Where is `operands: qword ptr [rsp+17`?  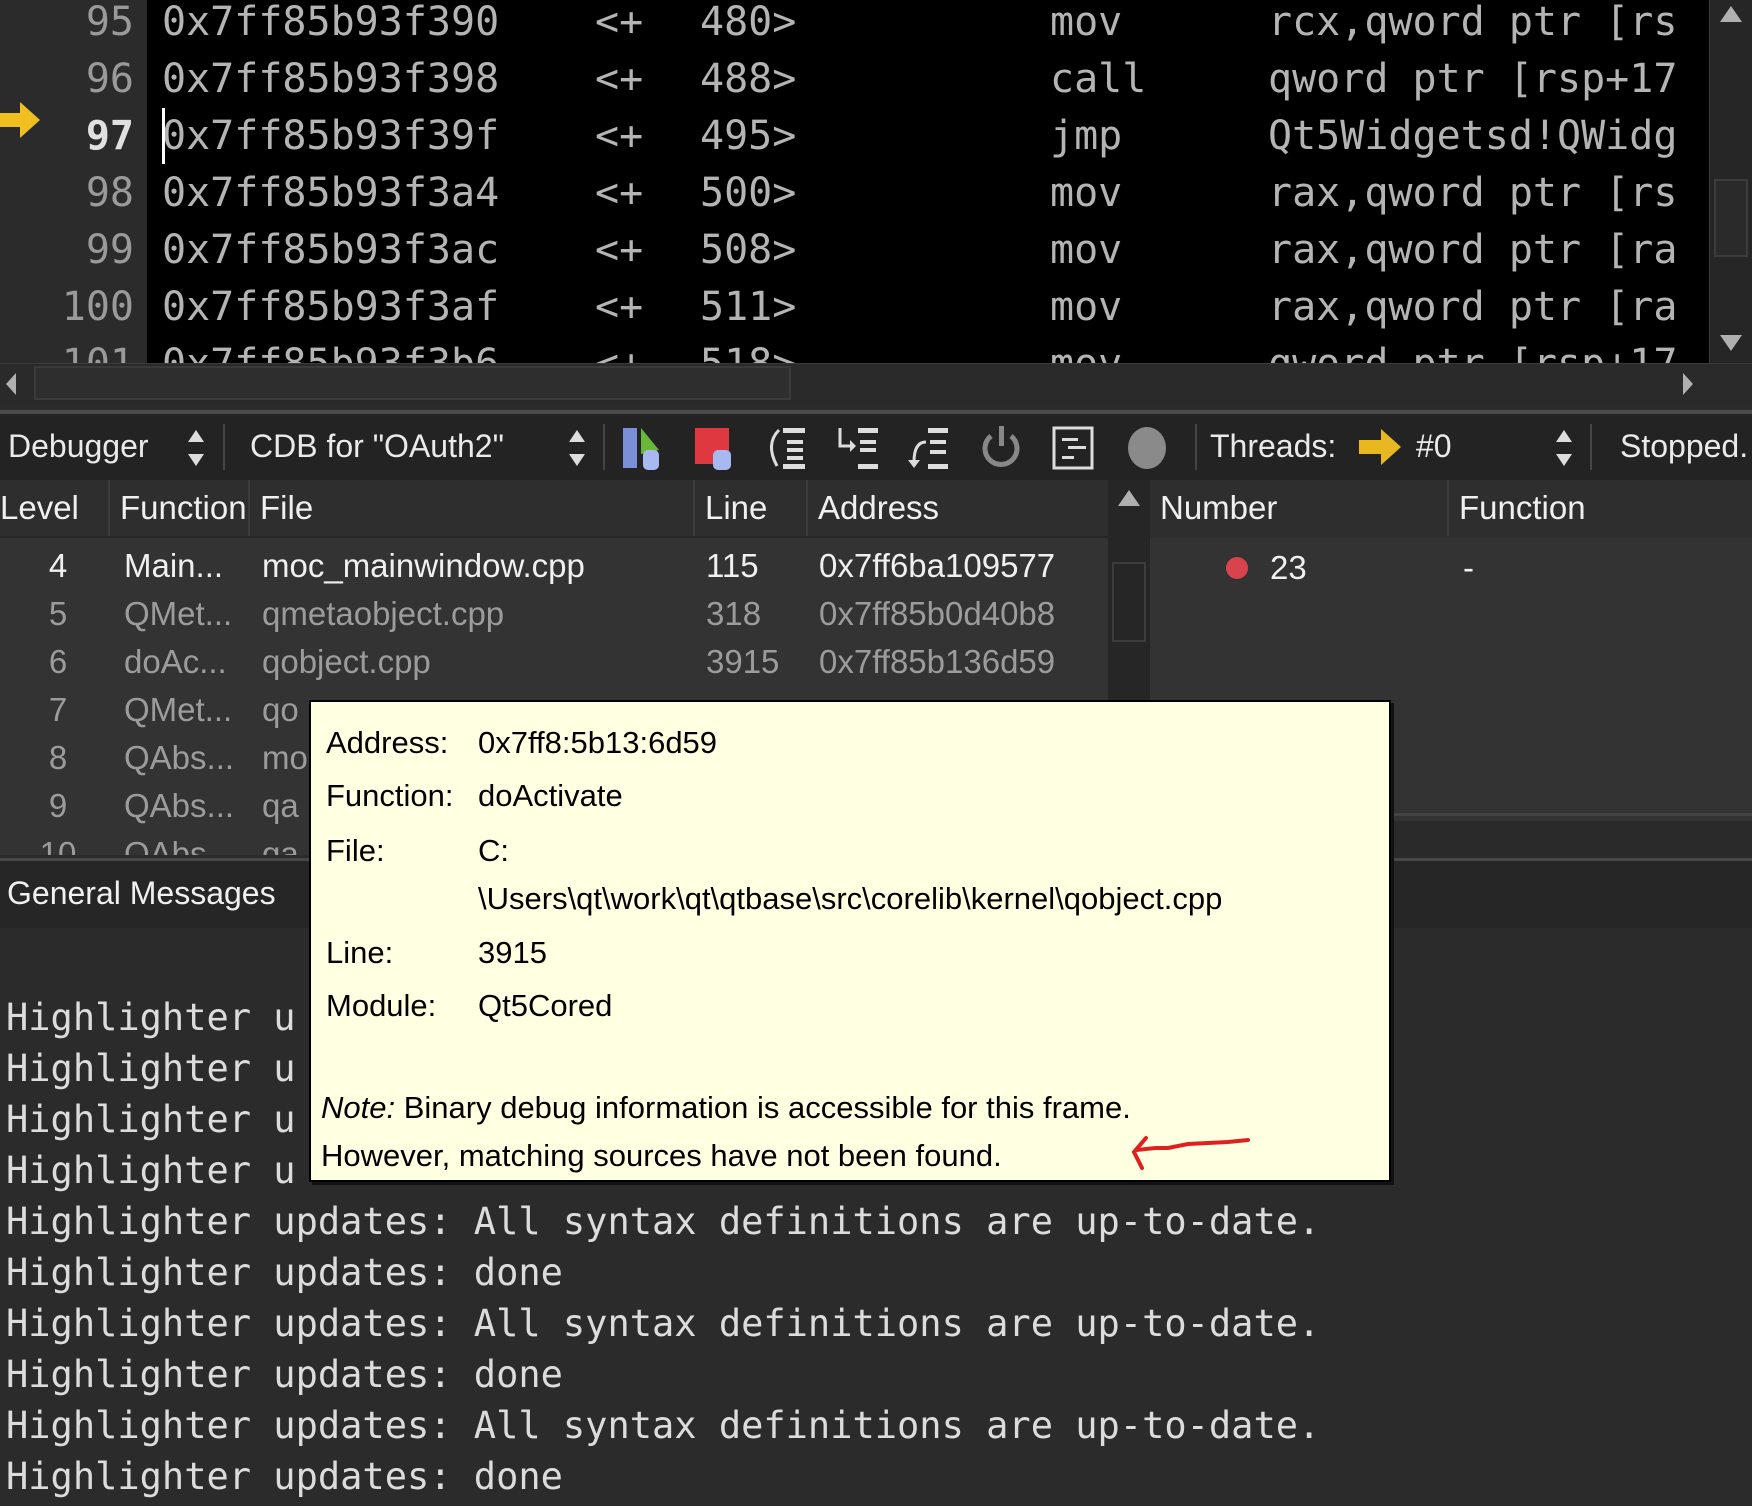
operands: qword ptr [rsp+17 is located at coordinates (1472, 349).